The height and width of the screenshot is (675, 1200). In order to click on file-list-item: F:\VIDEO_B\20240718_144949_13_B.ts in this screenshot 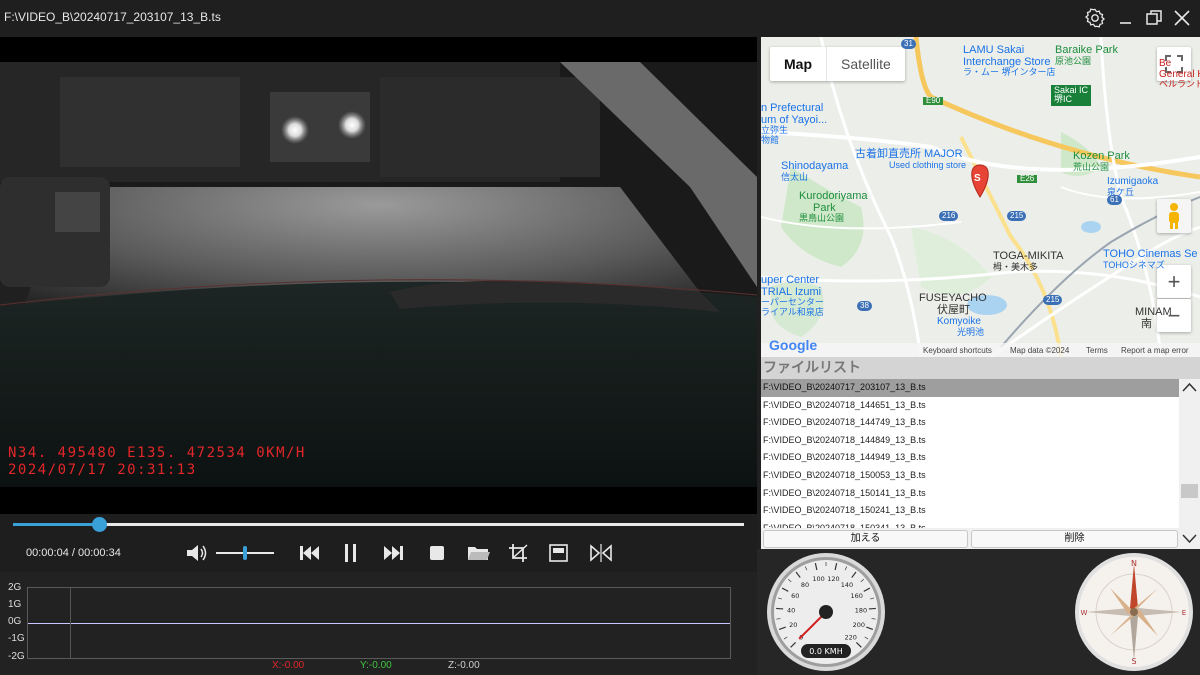, I will do `click(970, 458)`.